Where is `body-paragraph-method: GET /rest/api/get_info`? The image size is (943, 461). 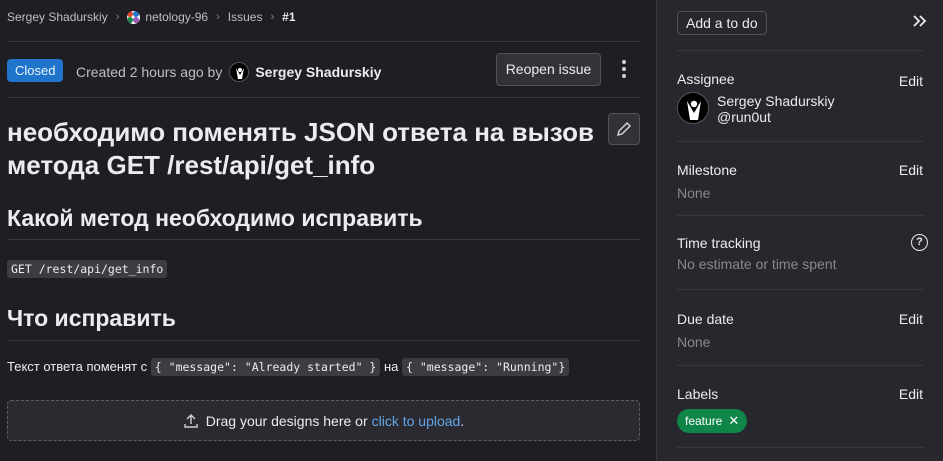 body-paragraph-method: GET /rest/api/get_info is located at coordinates (87, 269).